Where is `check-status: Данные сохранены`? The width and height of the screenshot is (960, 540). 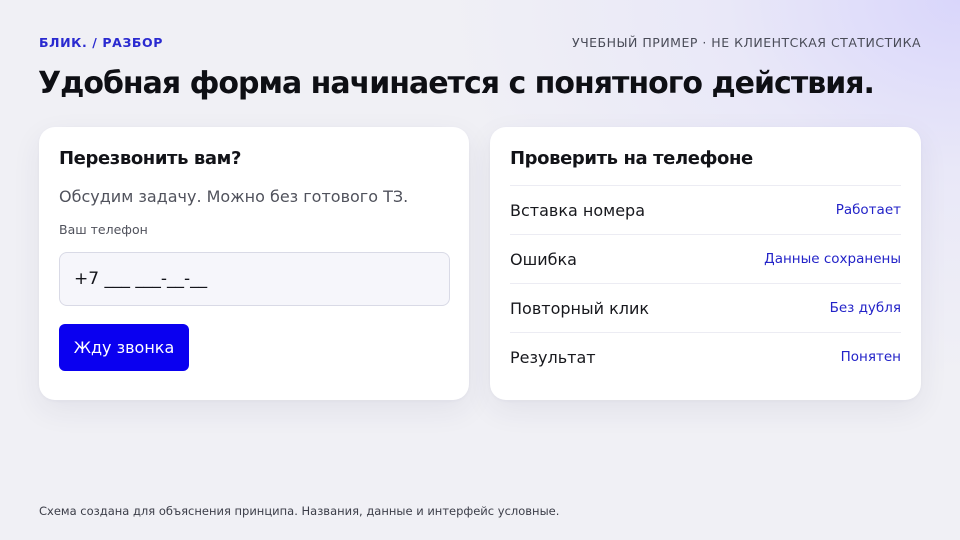
check-status: Данные сохранены is located at coordinates (832, 259).